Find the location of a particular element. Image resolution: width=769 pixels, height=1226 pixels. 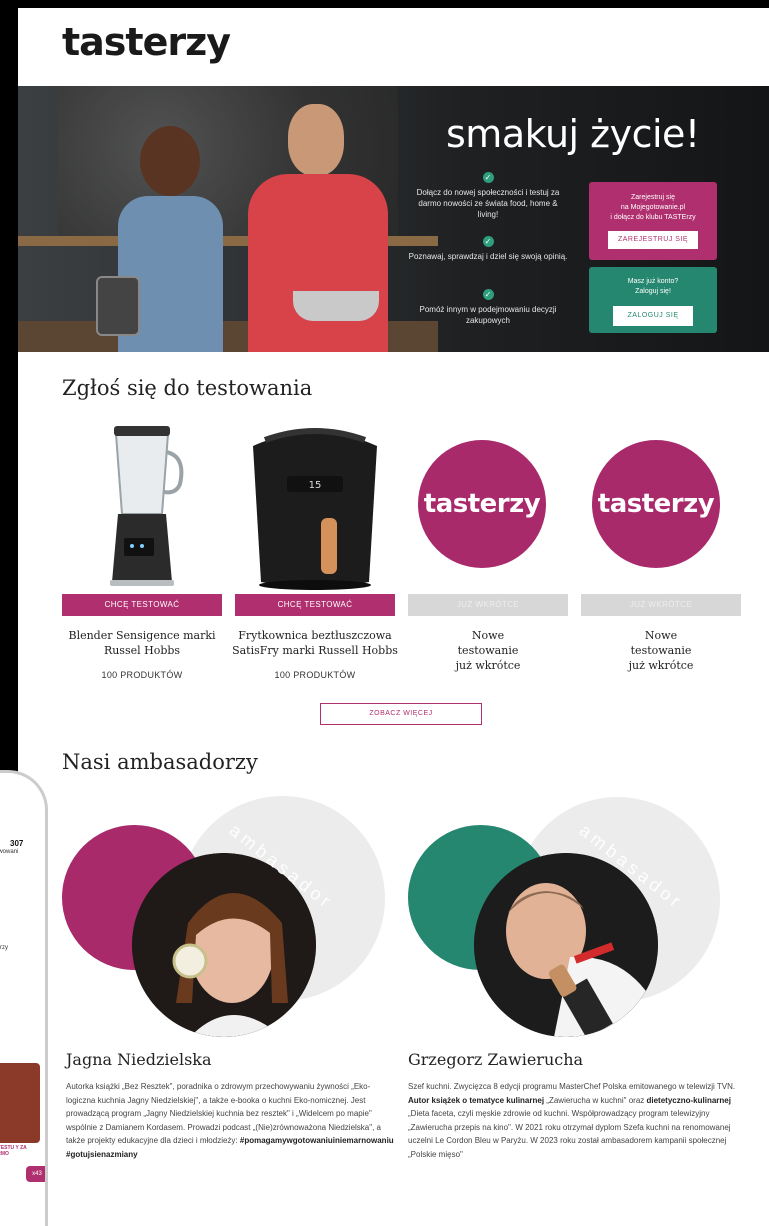

phone-badge: x43 is located at coordinates (35, 1174).